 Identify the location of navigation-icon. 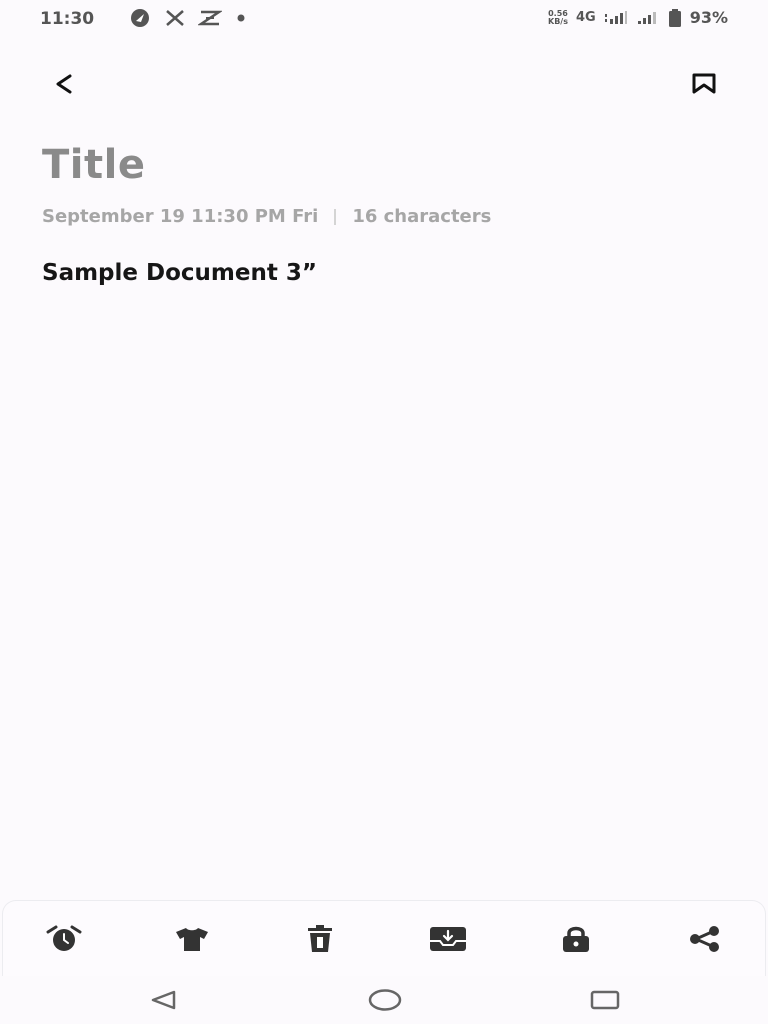
(140, 18).